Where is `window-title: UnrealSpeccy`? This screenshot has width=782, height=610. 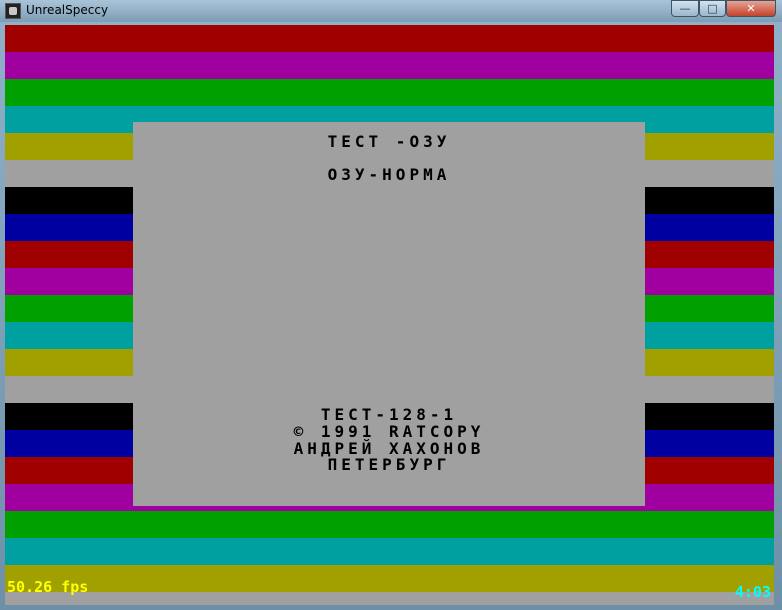 window-title: UnrealSpeccy is located at coordinates (67, 10).